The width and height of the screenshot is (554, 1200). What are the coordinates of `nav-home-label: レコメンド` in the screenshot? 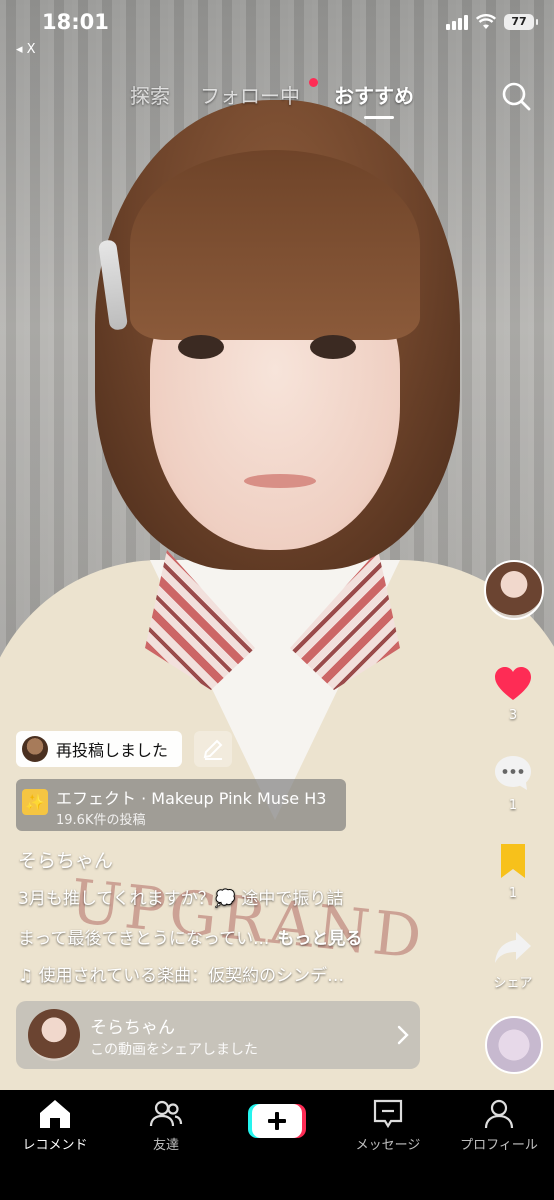 It's located at (55, 1145).